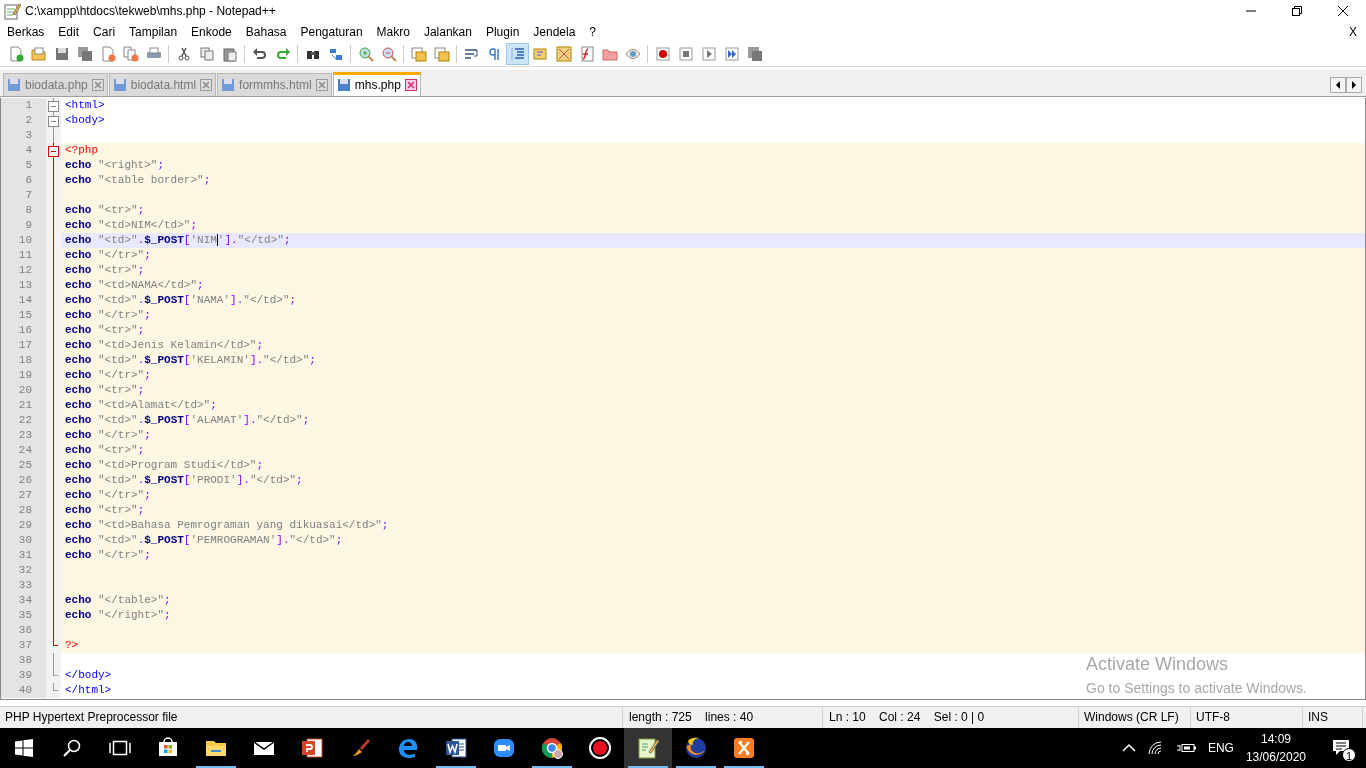  Describe the element at coordinates (447, 32) in the screenshot. I see `menu-item: Jalankan` at that location.